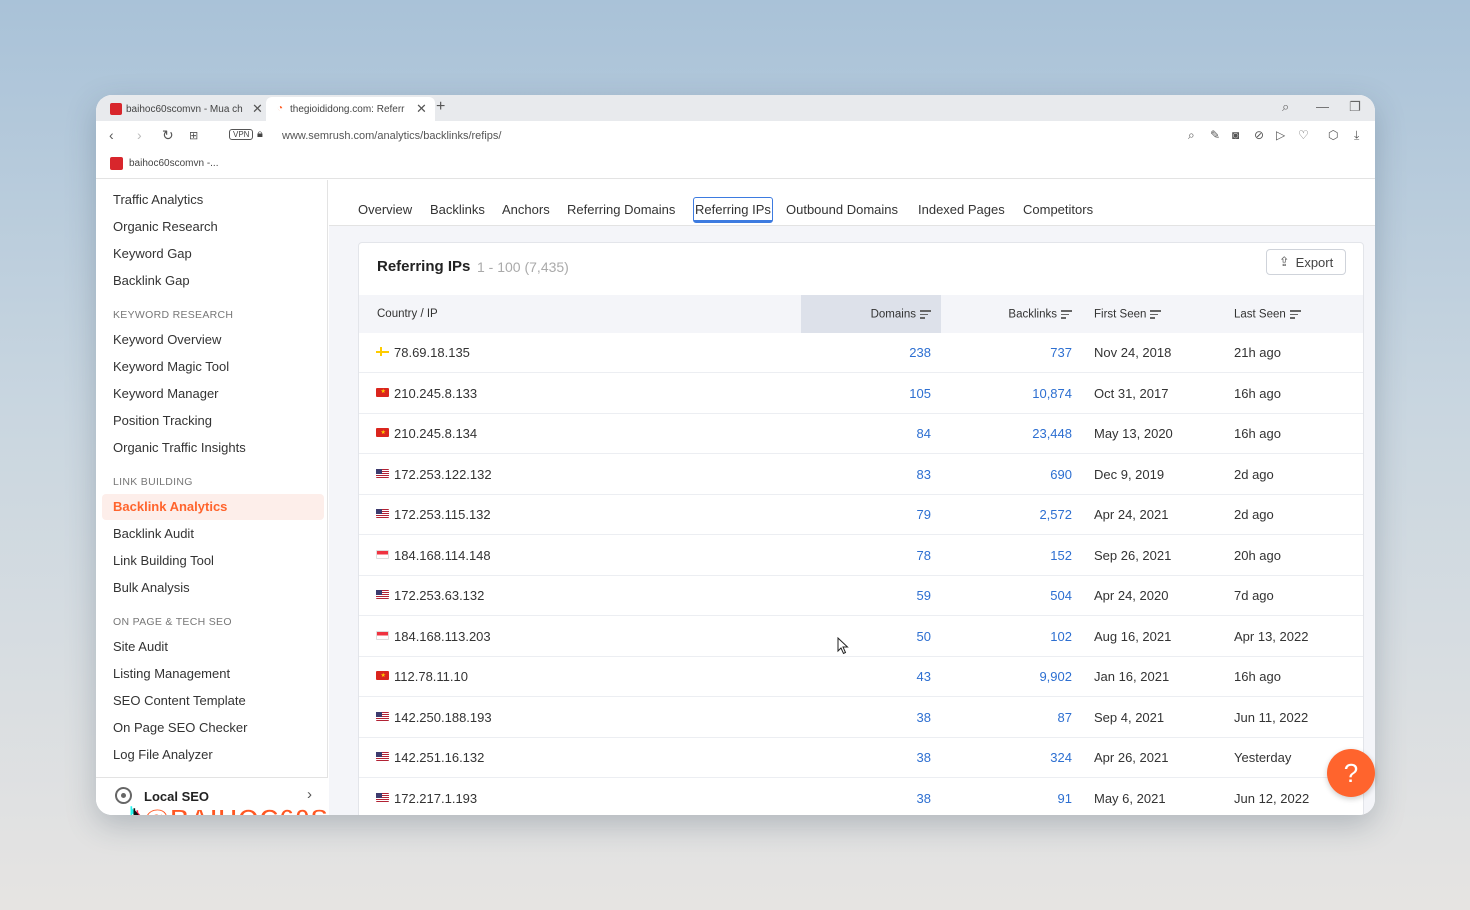  What do you see at coordinates (153, 533) in the screenshot?
I see `sidebar-item-backlink-audit: Backlink Audit` at bounding box center [153, 533].